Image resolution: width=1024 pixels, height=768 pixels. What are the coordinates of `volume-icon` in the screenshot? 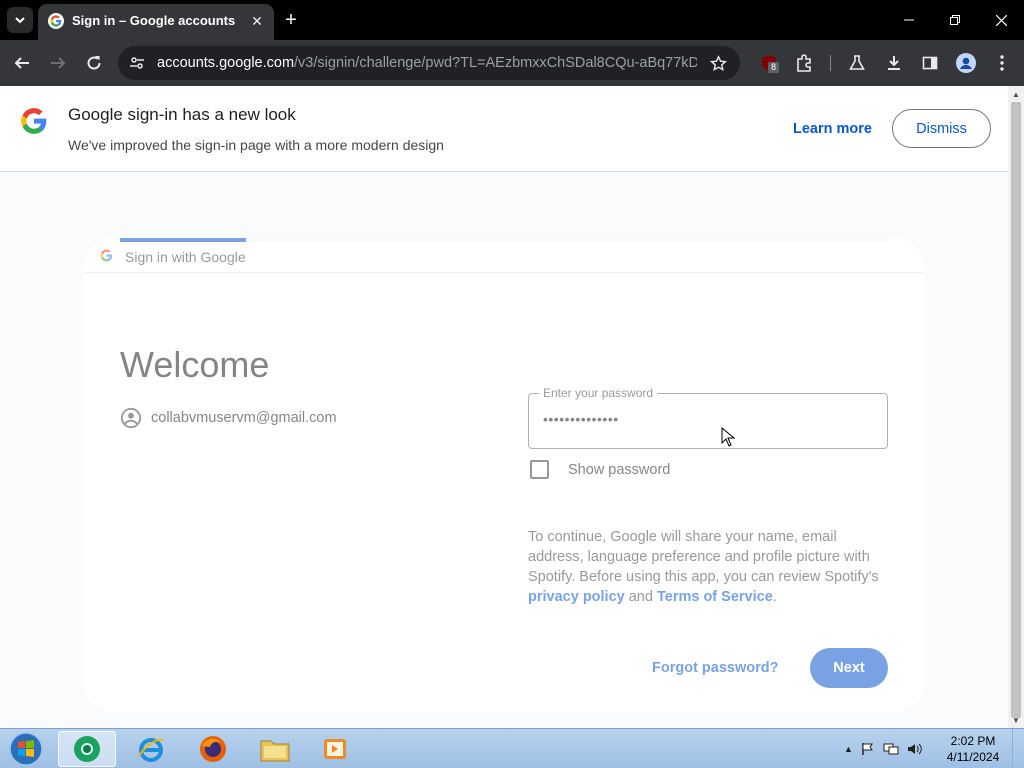 It's located at (915, 749).